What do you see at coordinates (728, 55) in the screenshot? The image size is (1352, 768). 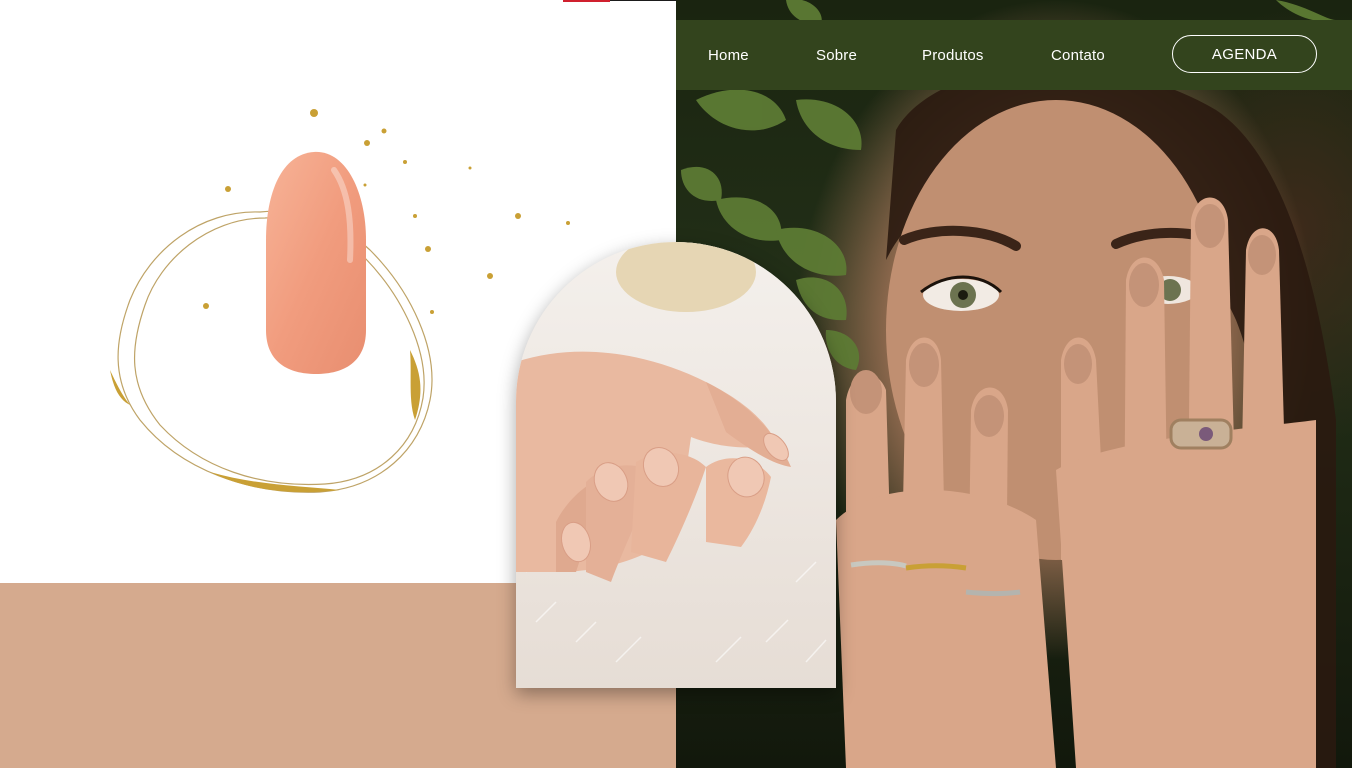 I see `nav-link-home: Home` at bounding box center [728, 55].